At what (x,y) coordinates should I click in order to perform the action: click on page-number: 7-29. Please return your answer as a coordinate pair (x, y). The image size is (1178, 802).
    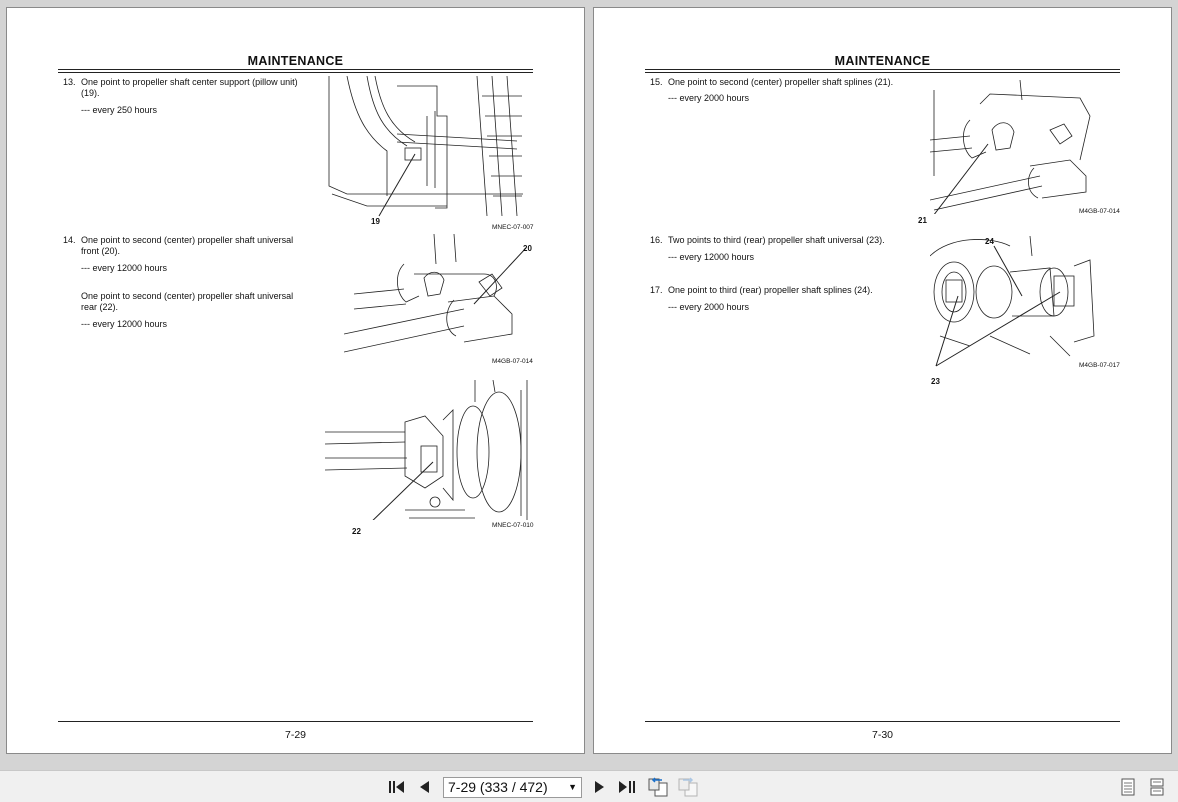
    Looking at the image, I should click on (295, 735).